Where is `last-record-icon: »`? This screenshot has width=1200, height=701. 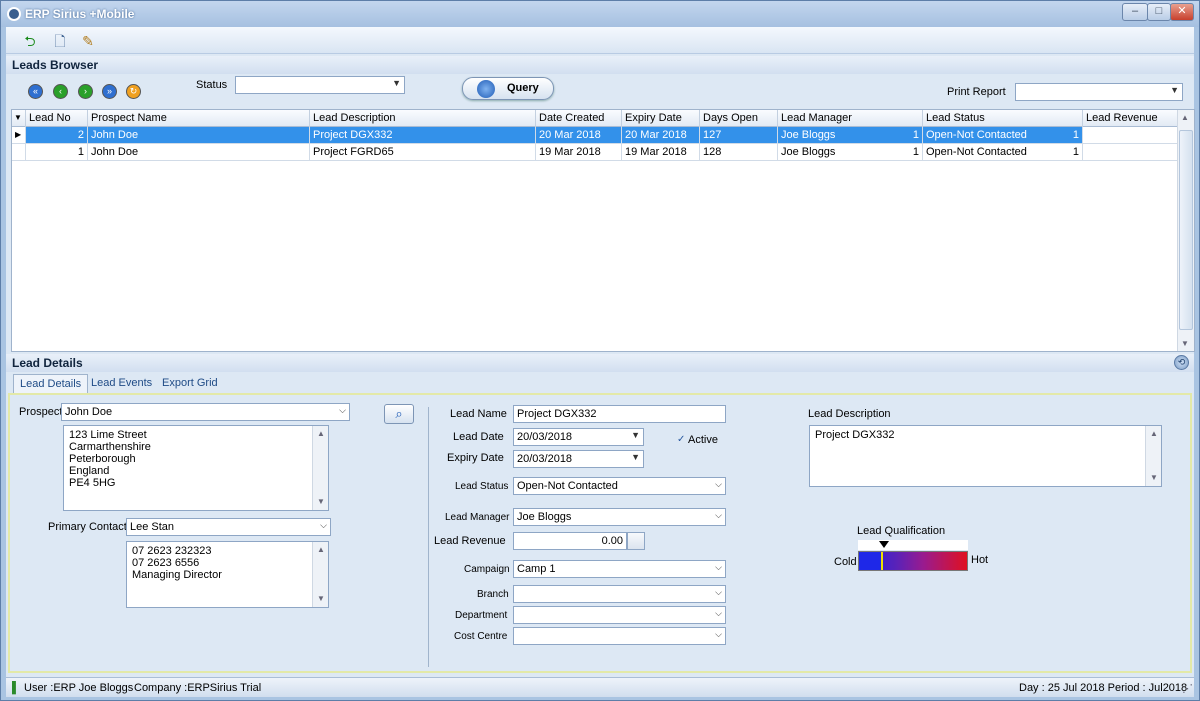 last-record-icon: » is located at coordinates (109, 91).